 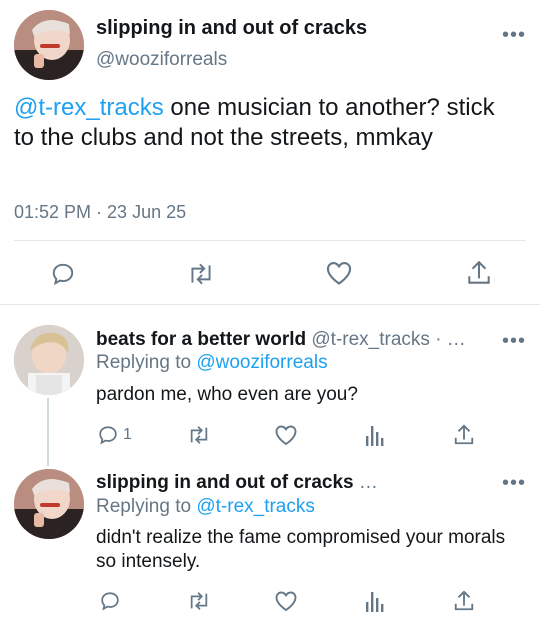 I want to click on reply1-reply-button: 1, so click(x=114, y=435).